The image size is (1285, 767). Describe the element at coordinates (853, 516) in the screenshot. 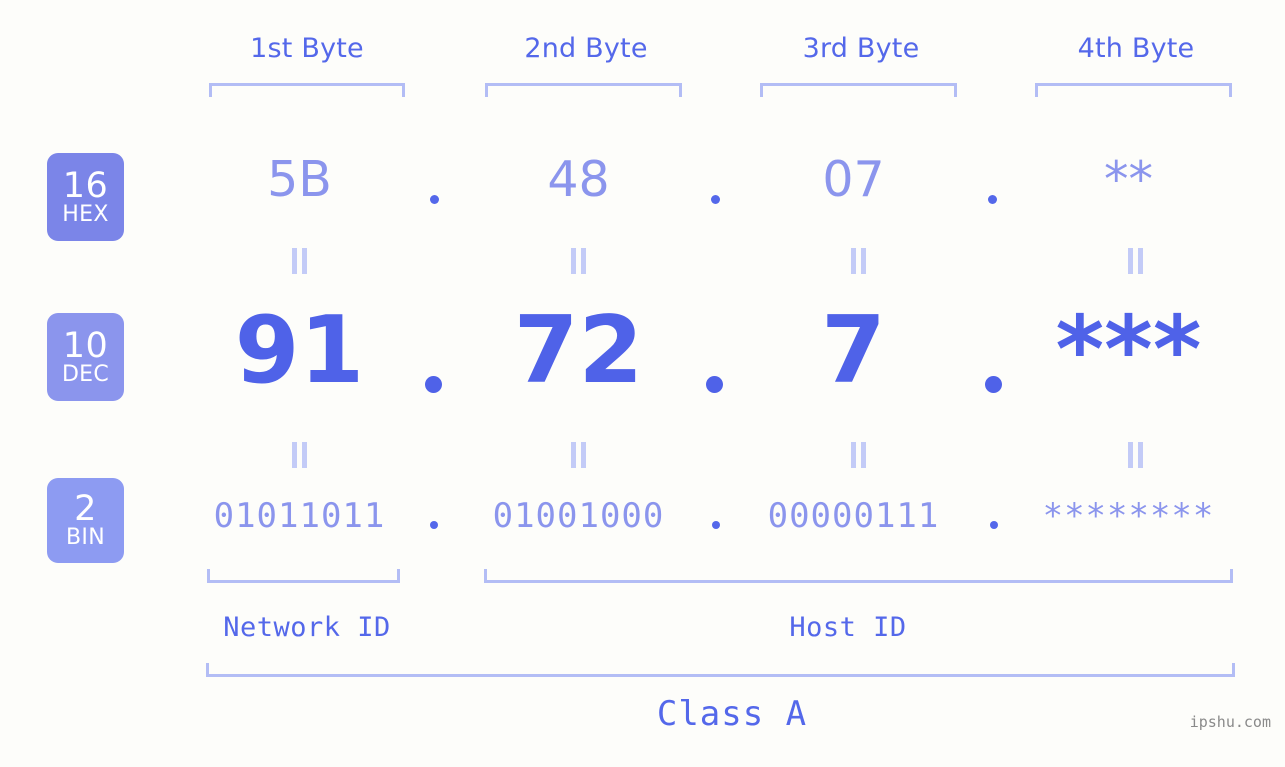

I see `bin-byte-3: 00000111` at that location.